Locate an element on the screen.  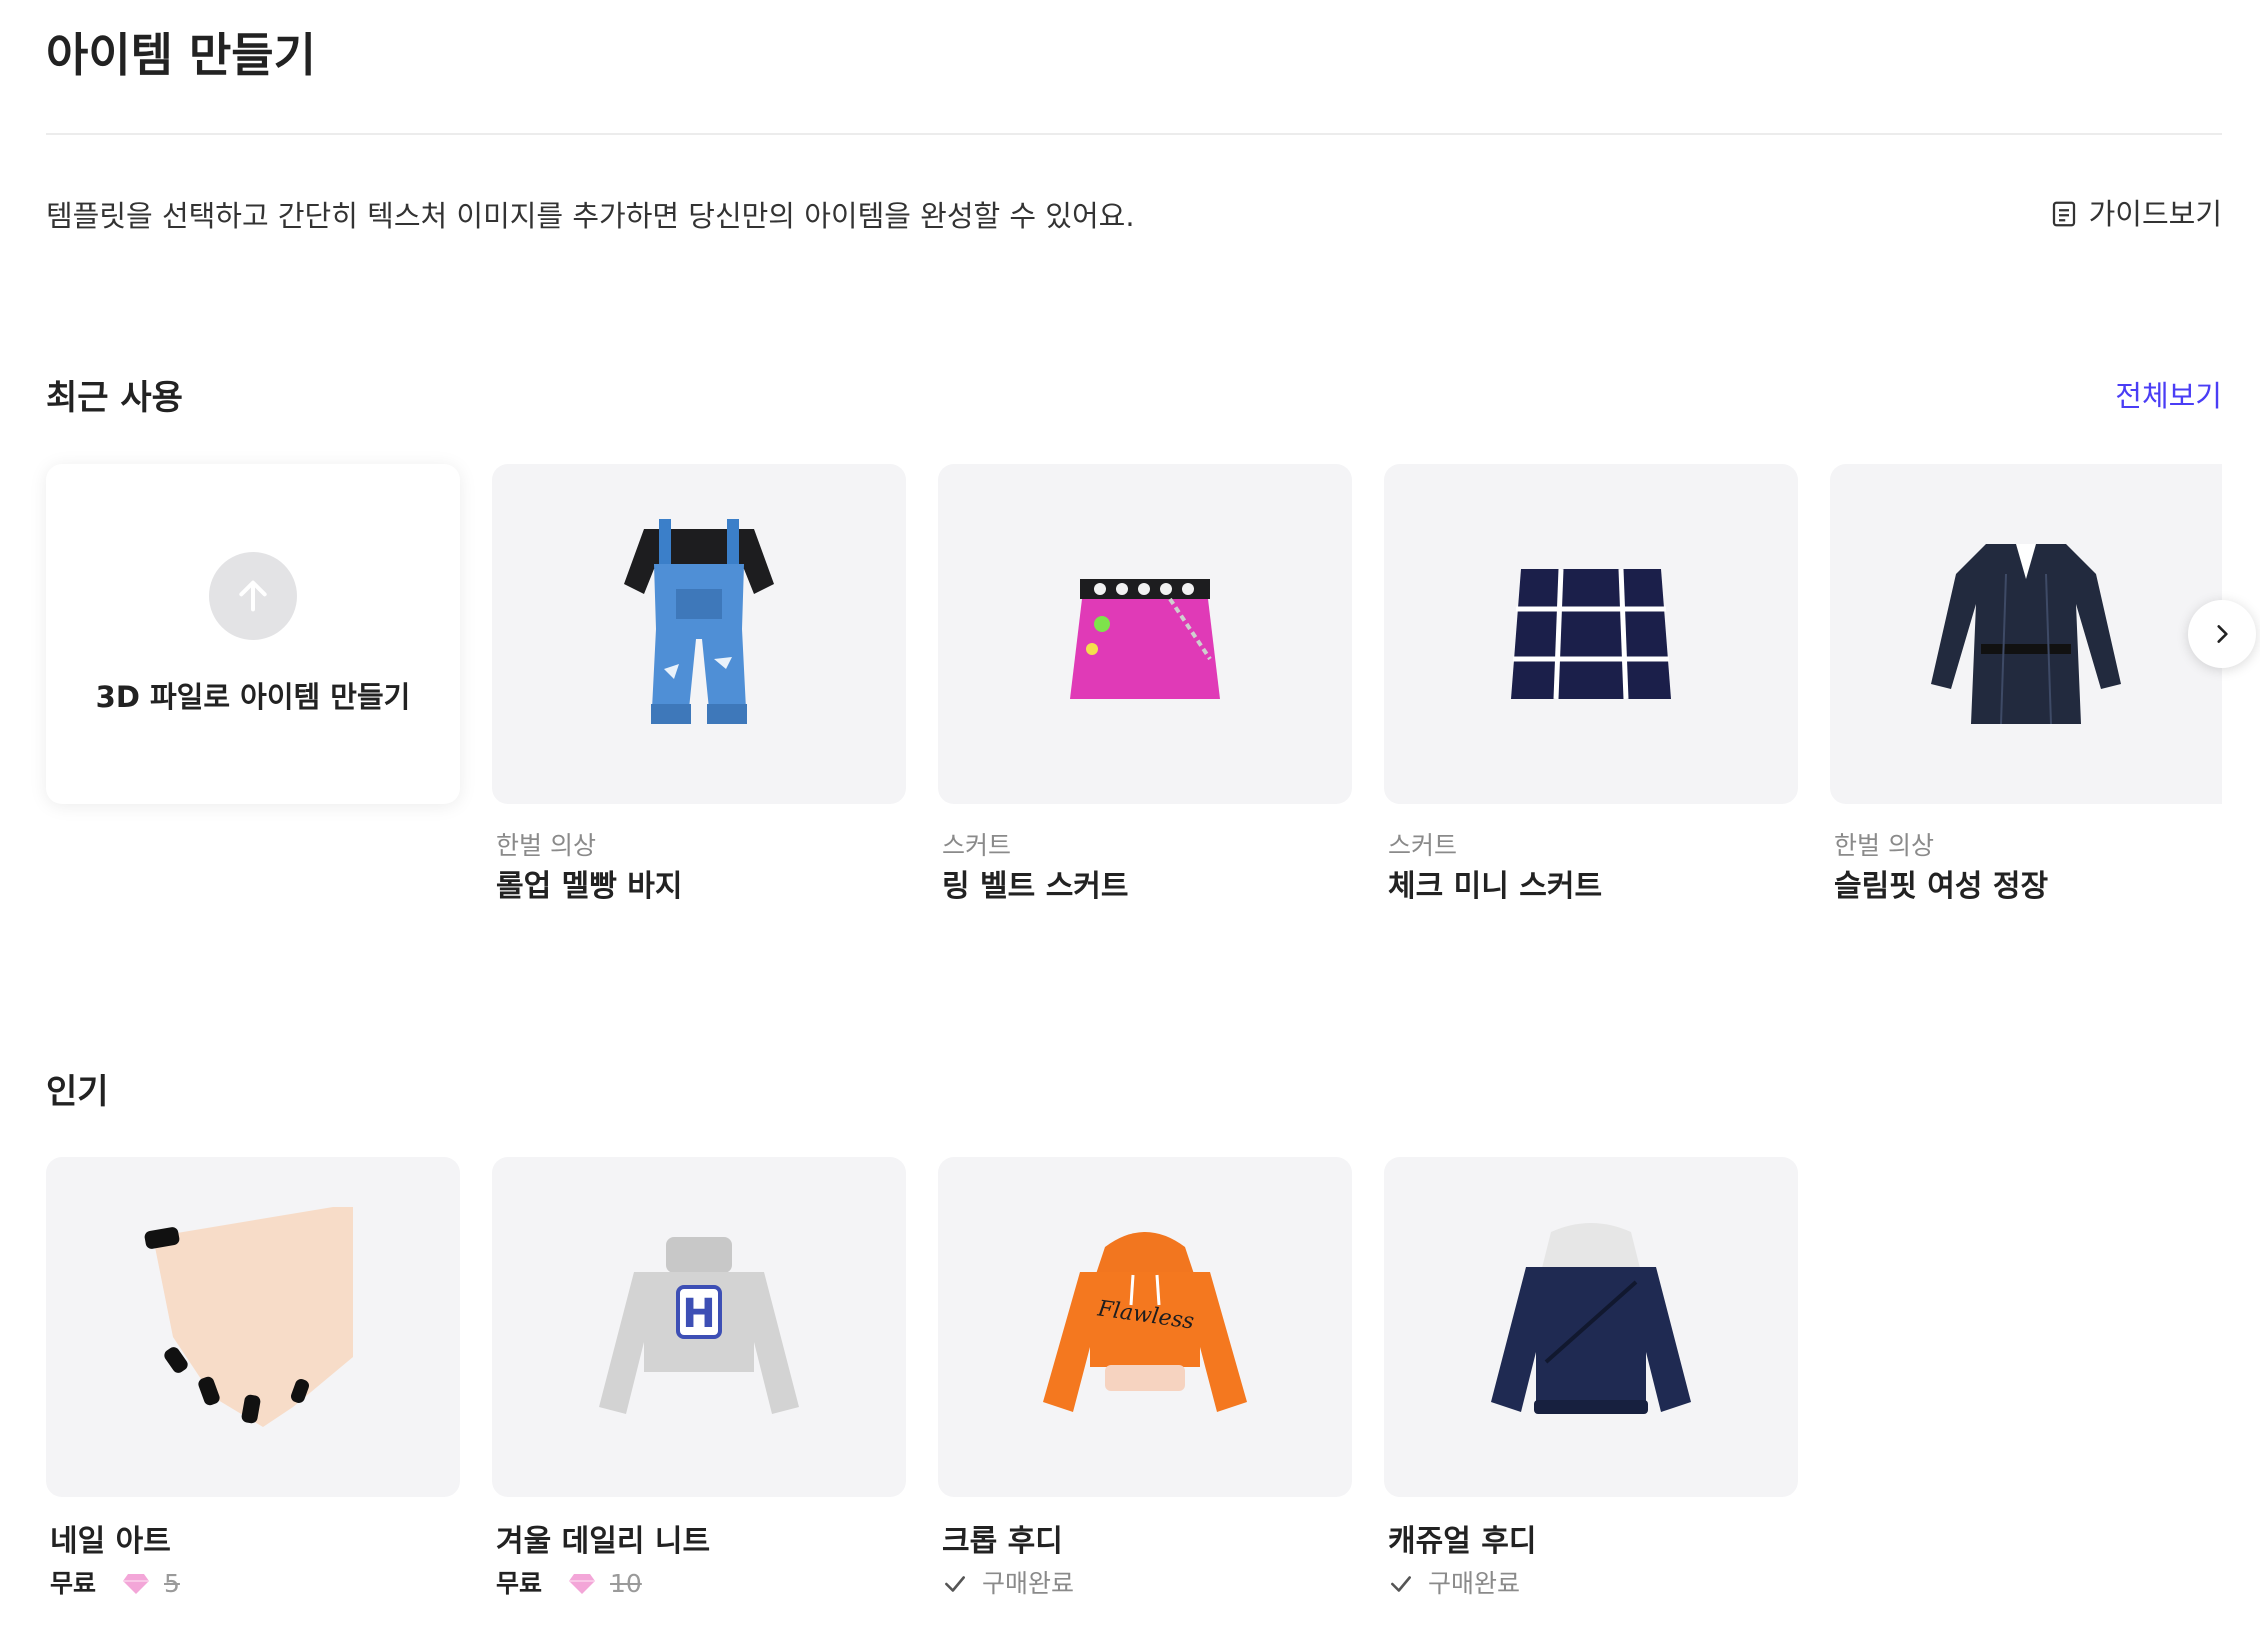
section-title-popular: 인기 is located at coordinates (77, 1092).